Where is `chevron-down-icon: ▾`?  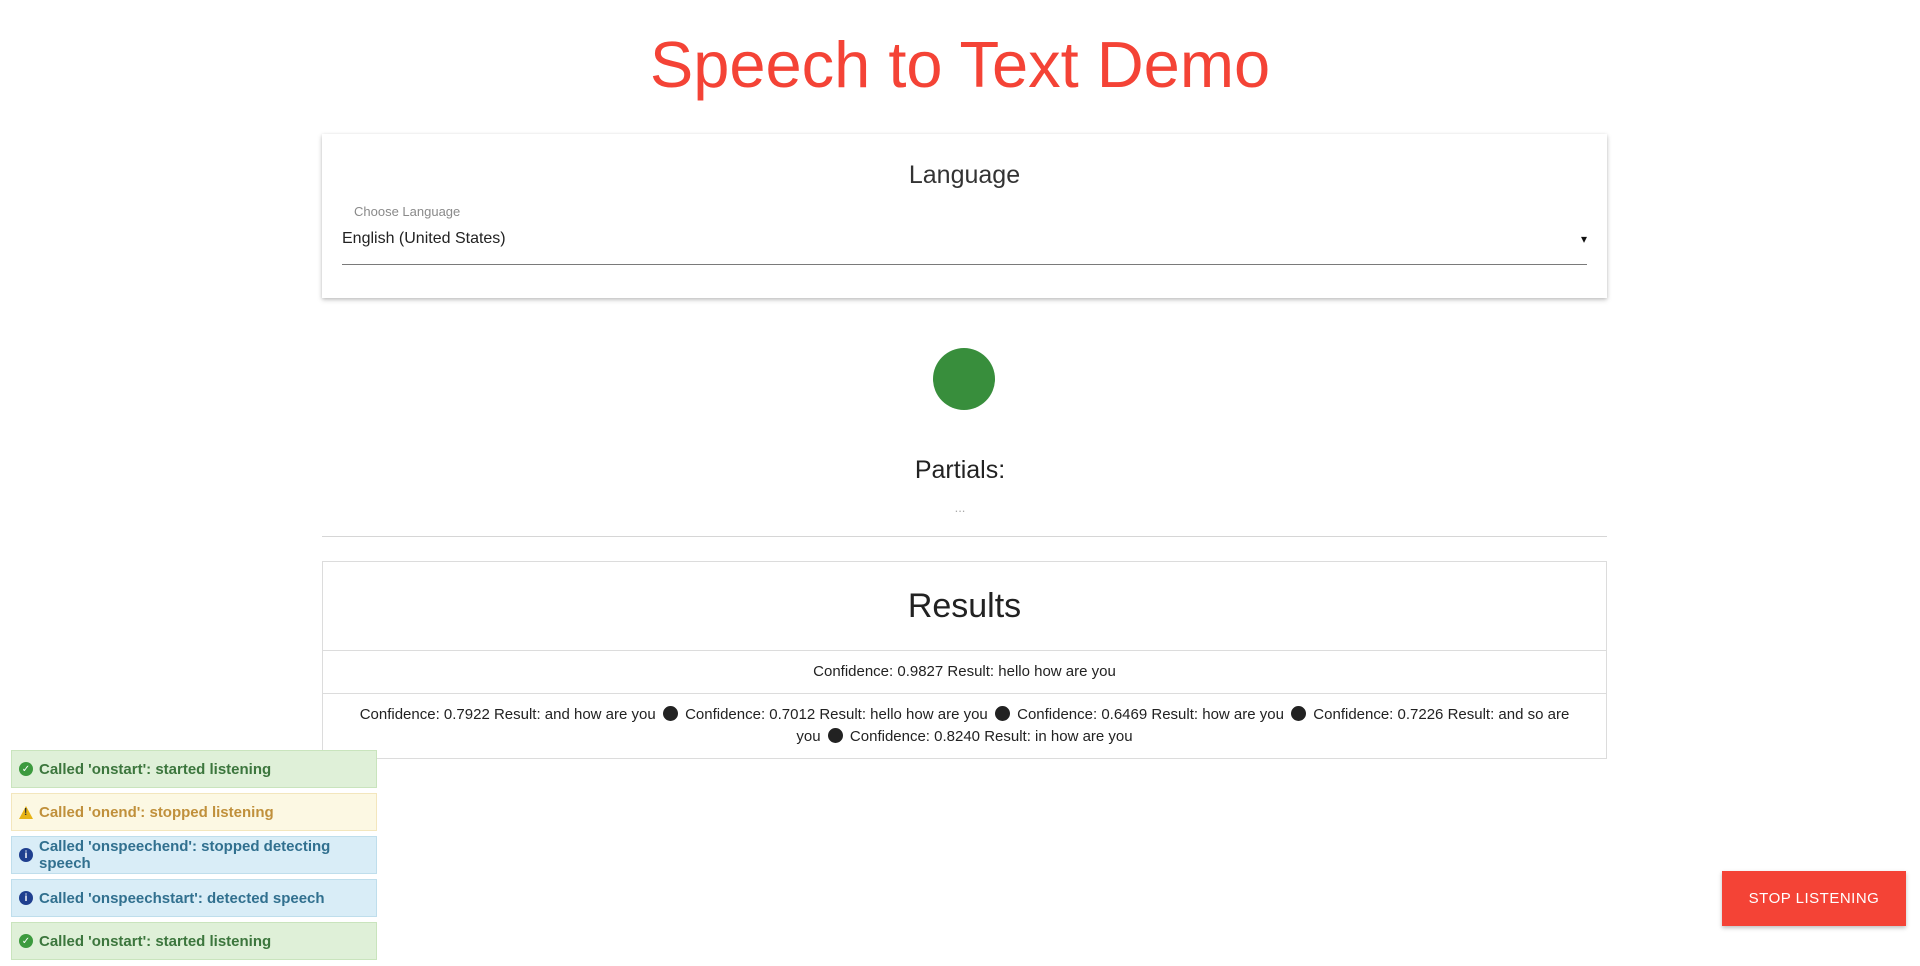 chevron-down-icon: ▾ is located at coordinates (1583, 239).